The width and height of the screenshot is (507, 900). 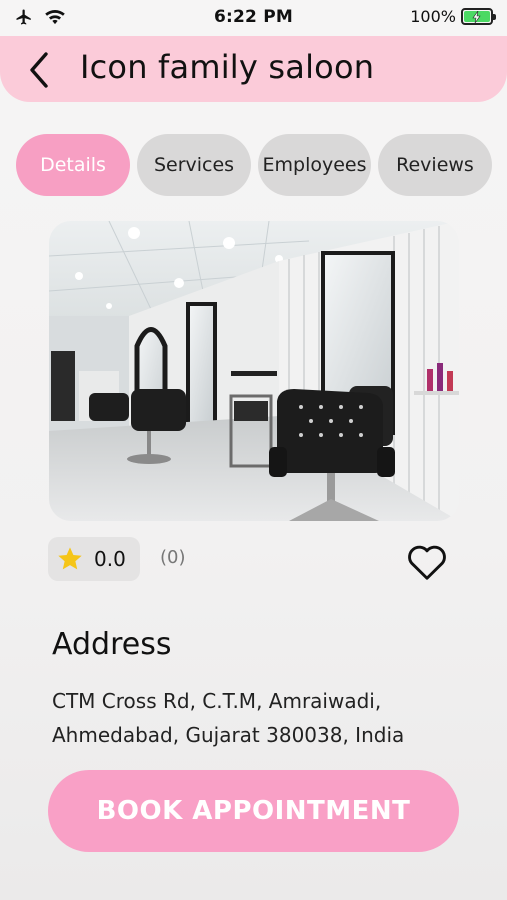 I want to click on page-title: Icon family saloon, so click(x=227, y=67).